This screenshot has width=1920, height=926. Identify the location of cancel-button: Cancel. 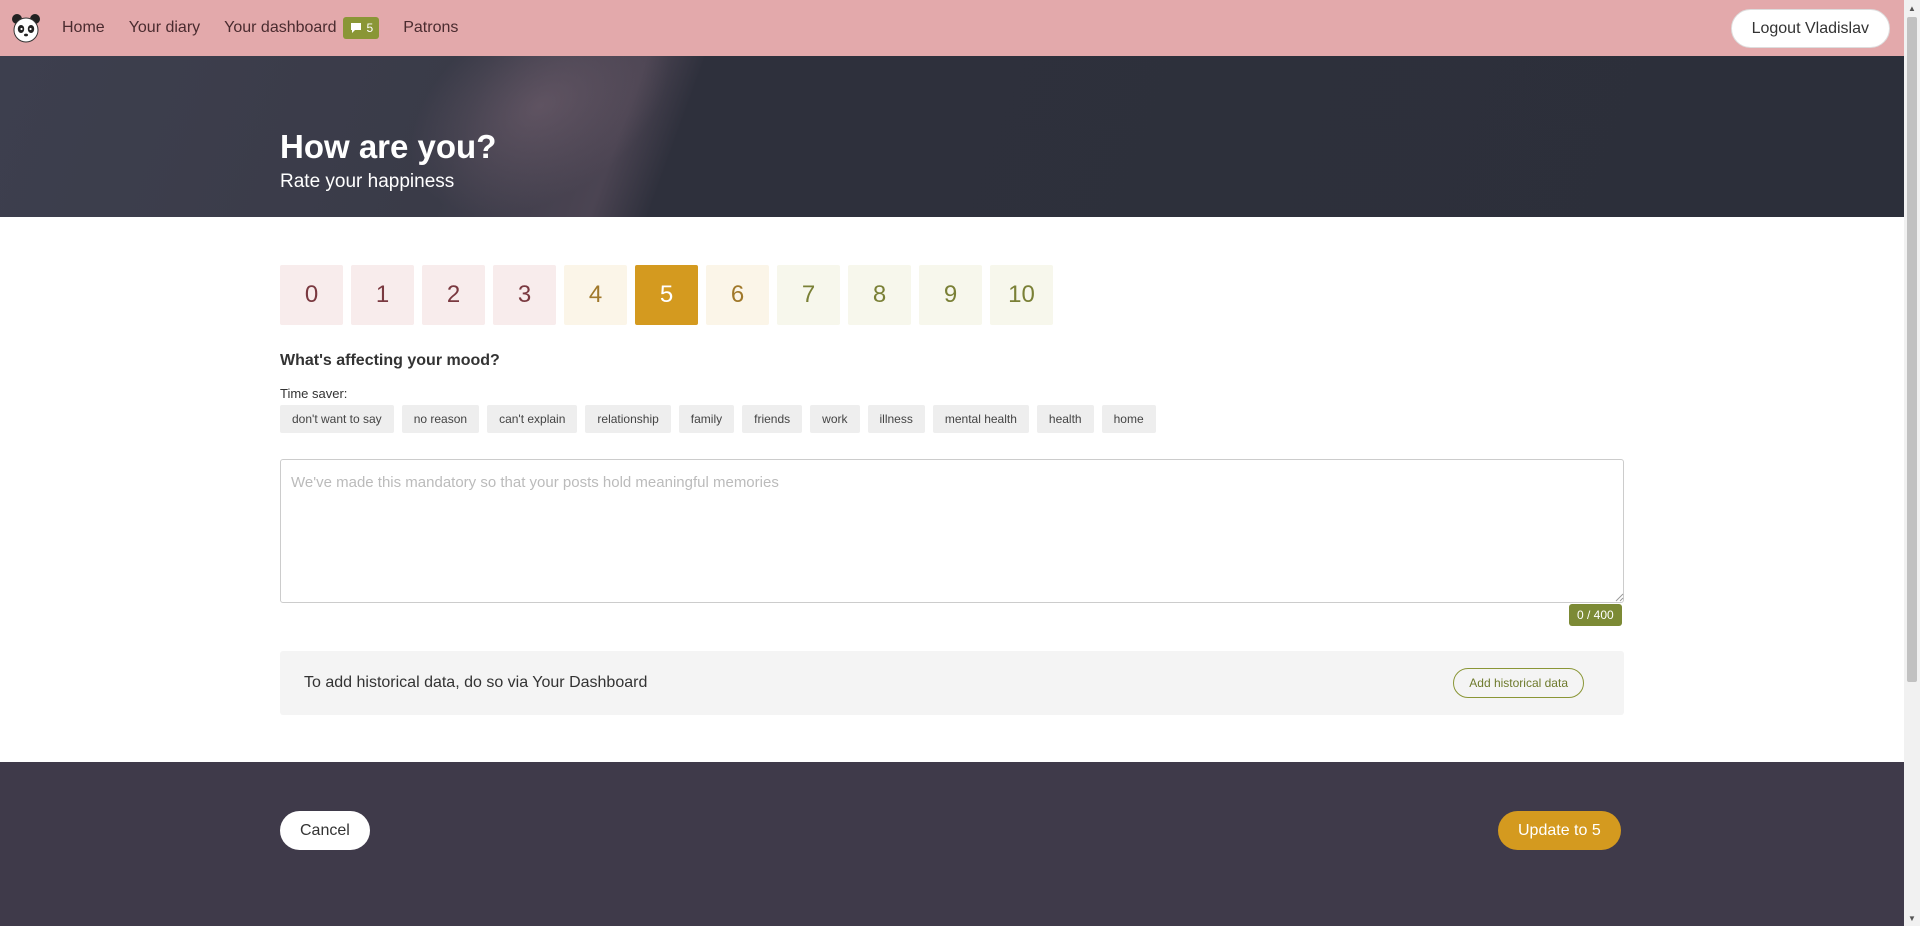
(325, 830).